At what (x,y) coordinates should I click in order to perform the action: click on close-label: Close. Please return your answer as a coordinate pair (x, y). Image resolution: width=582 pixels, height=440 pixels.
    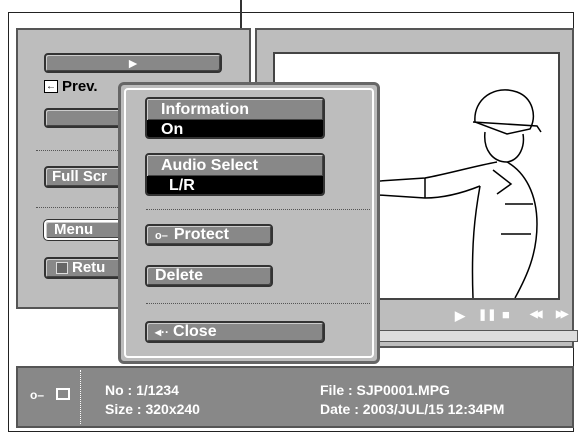
    Looking at the image, I should click on (195, 331).